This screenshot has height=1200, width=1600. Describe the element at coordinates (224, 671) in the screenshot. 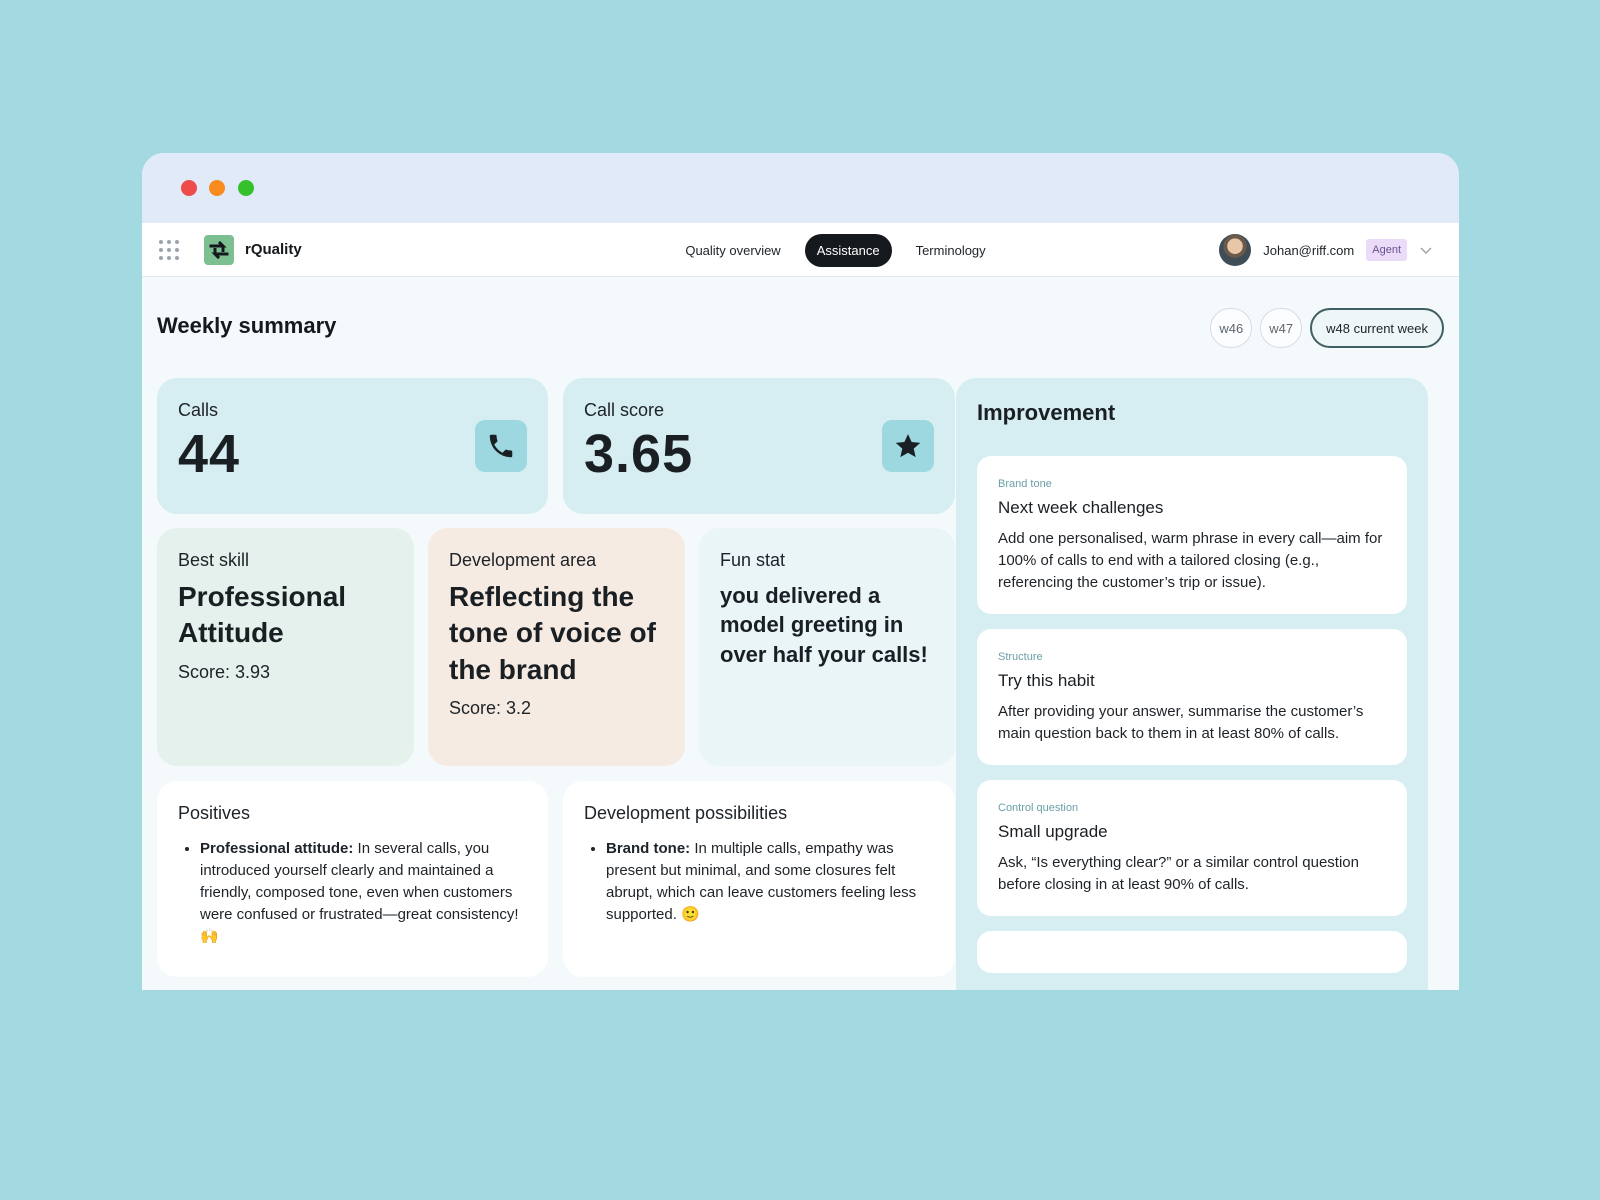

I see `best-skill-score: Score: 3.93` at that location.